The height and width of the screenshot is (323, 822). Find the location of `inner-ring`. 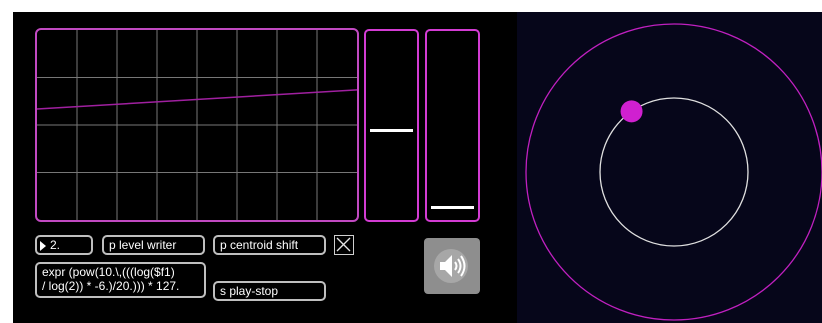

inner-ring is located at coordinates (674, 172).